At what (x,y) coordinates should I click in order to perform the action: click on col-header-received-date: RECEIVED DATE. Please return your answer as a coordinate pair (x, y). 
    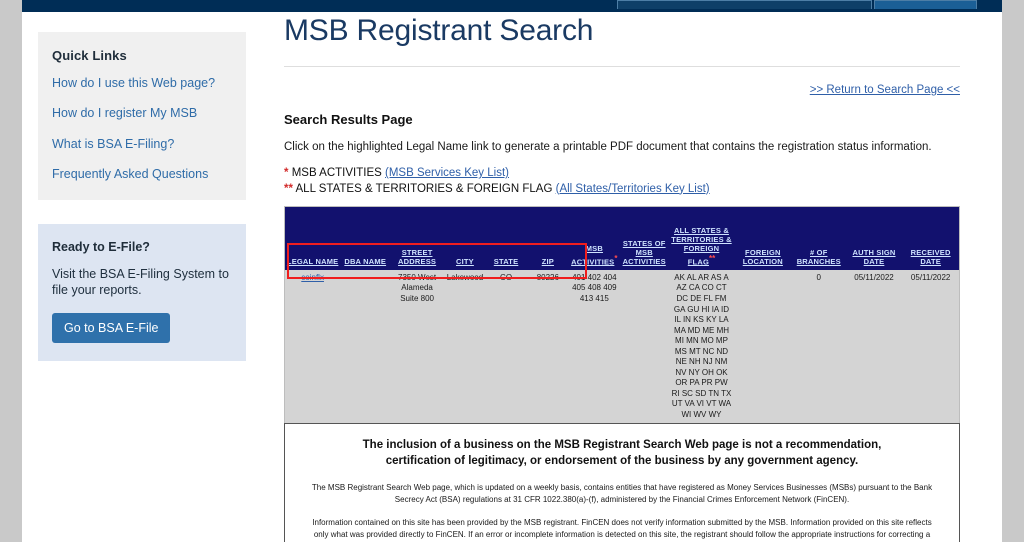
    Looking at the image, I should click on (930, 247).